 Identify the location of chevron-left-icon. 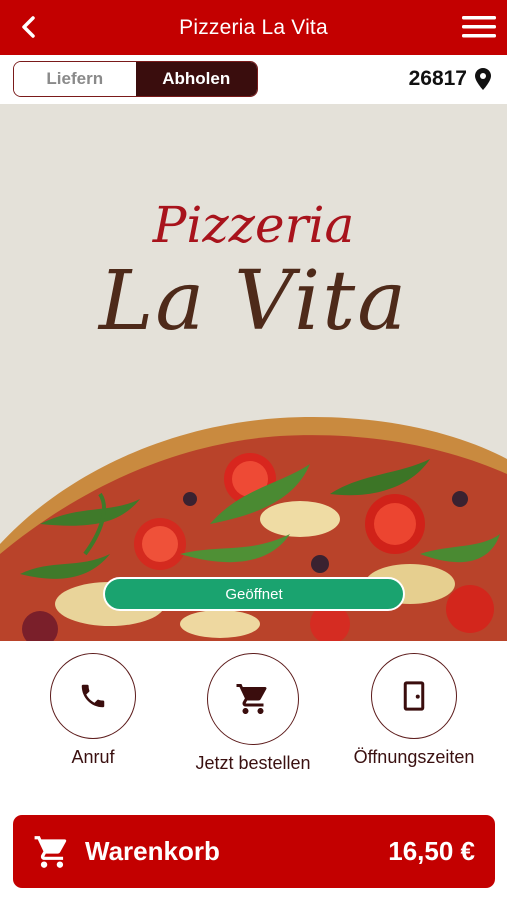
(28, 27).